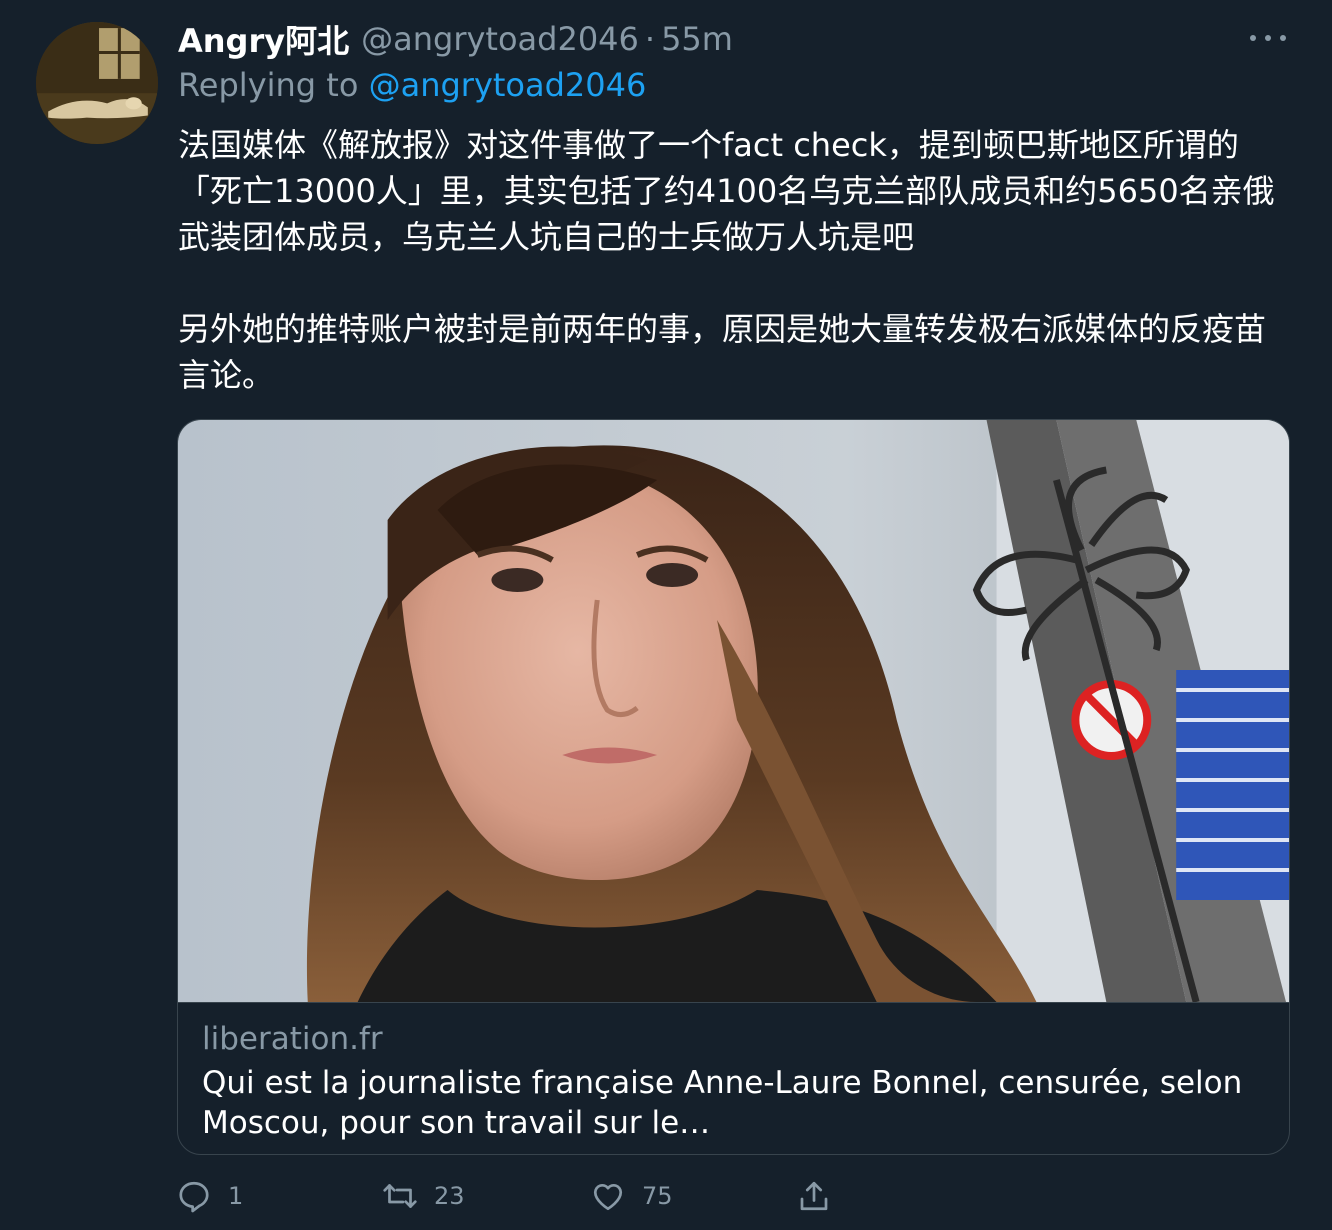 This screenshot has width=1332, height=1230. What do you see at coordinates (400, 1196) in the screenshot?
I see `retweet-icon` at bounding box center [400, 1196].